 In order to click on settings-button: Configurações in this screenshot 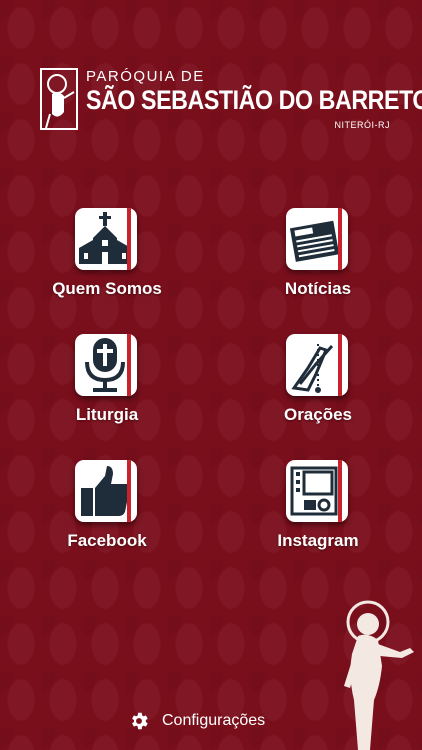, I will do `click(196, 721)`.